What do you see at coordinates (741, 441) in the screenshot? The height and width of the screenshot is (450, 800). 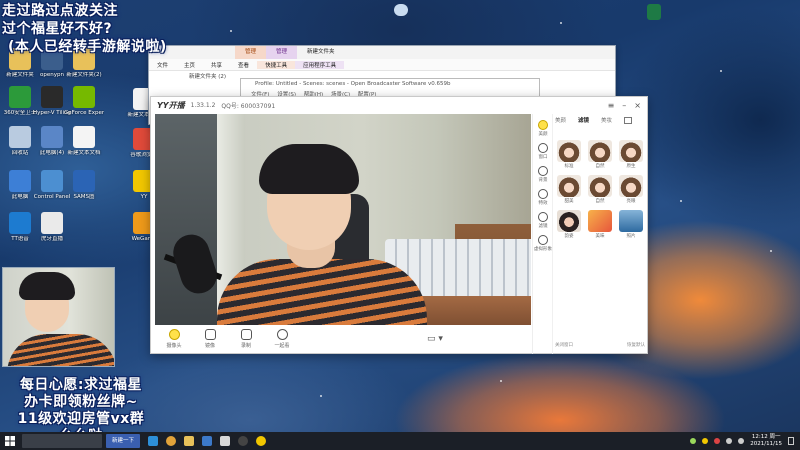 I see `volume-icon` at bounding box center [741, 441].